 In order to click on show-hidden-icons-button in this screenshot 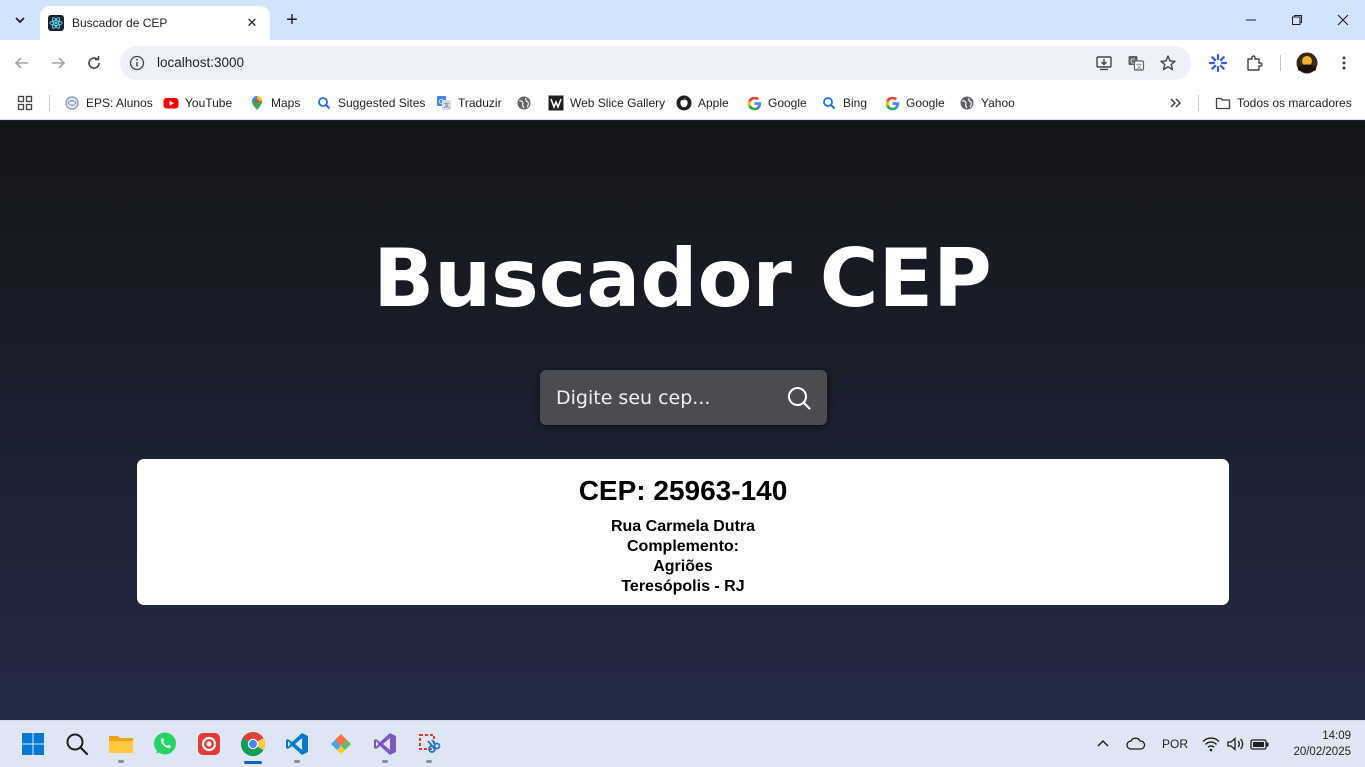, I will do `click(1103, 744)`.